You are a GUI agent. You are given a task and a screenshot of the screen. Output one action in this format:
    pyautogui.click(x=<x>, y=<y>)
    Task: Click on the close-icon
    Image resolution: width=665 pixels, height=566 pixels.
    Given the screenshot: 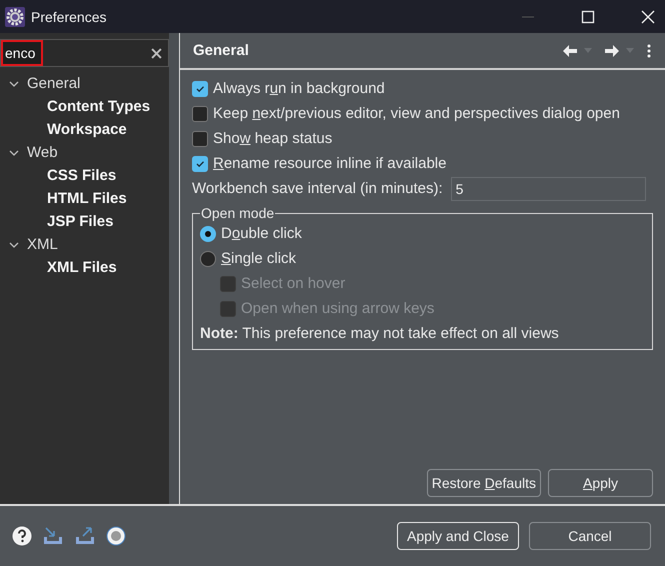 What is the action you would take?
    pyautogui.click(x=648, y=17)
    